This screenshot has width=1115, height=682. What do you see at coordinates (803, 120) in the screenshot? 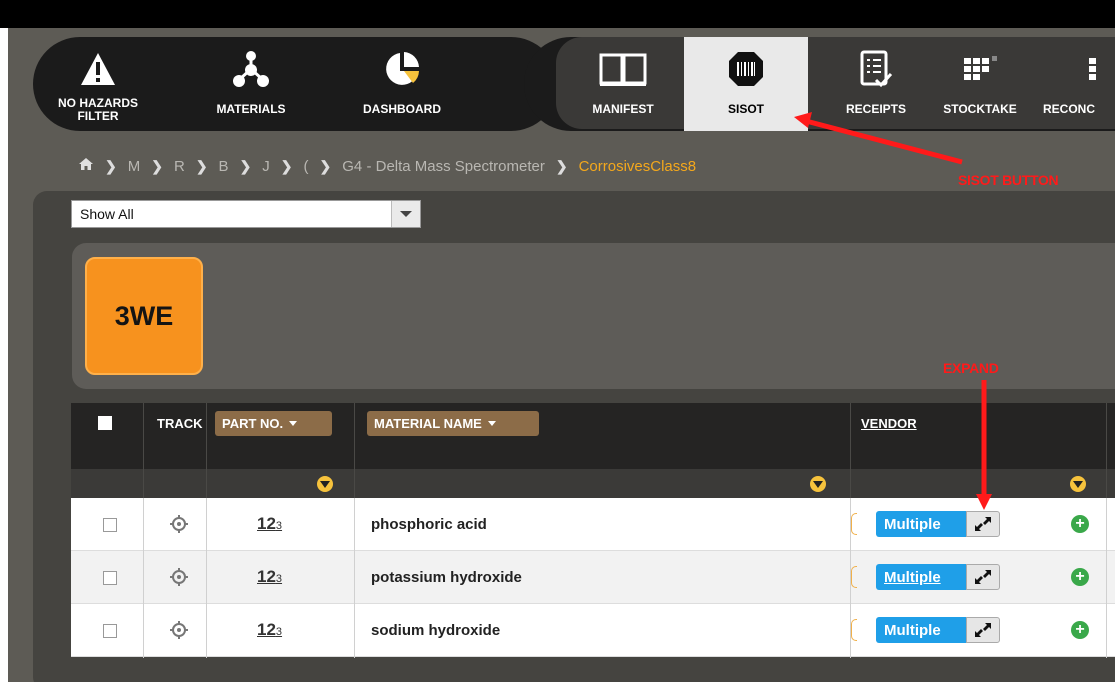
I see `sisot-arrow-head` at bounding box center [803, 120].